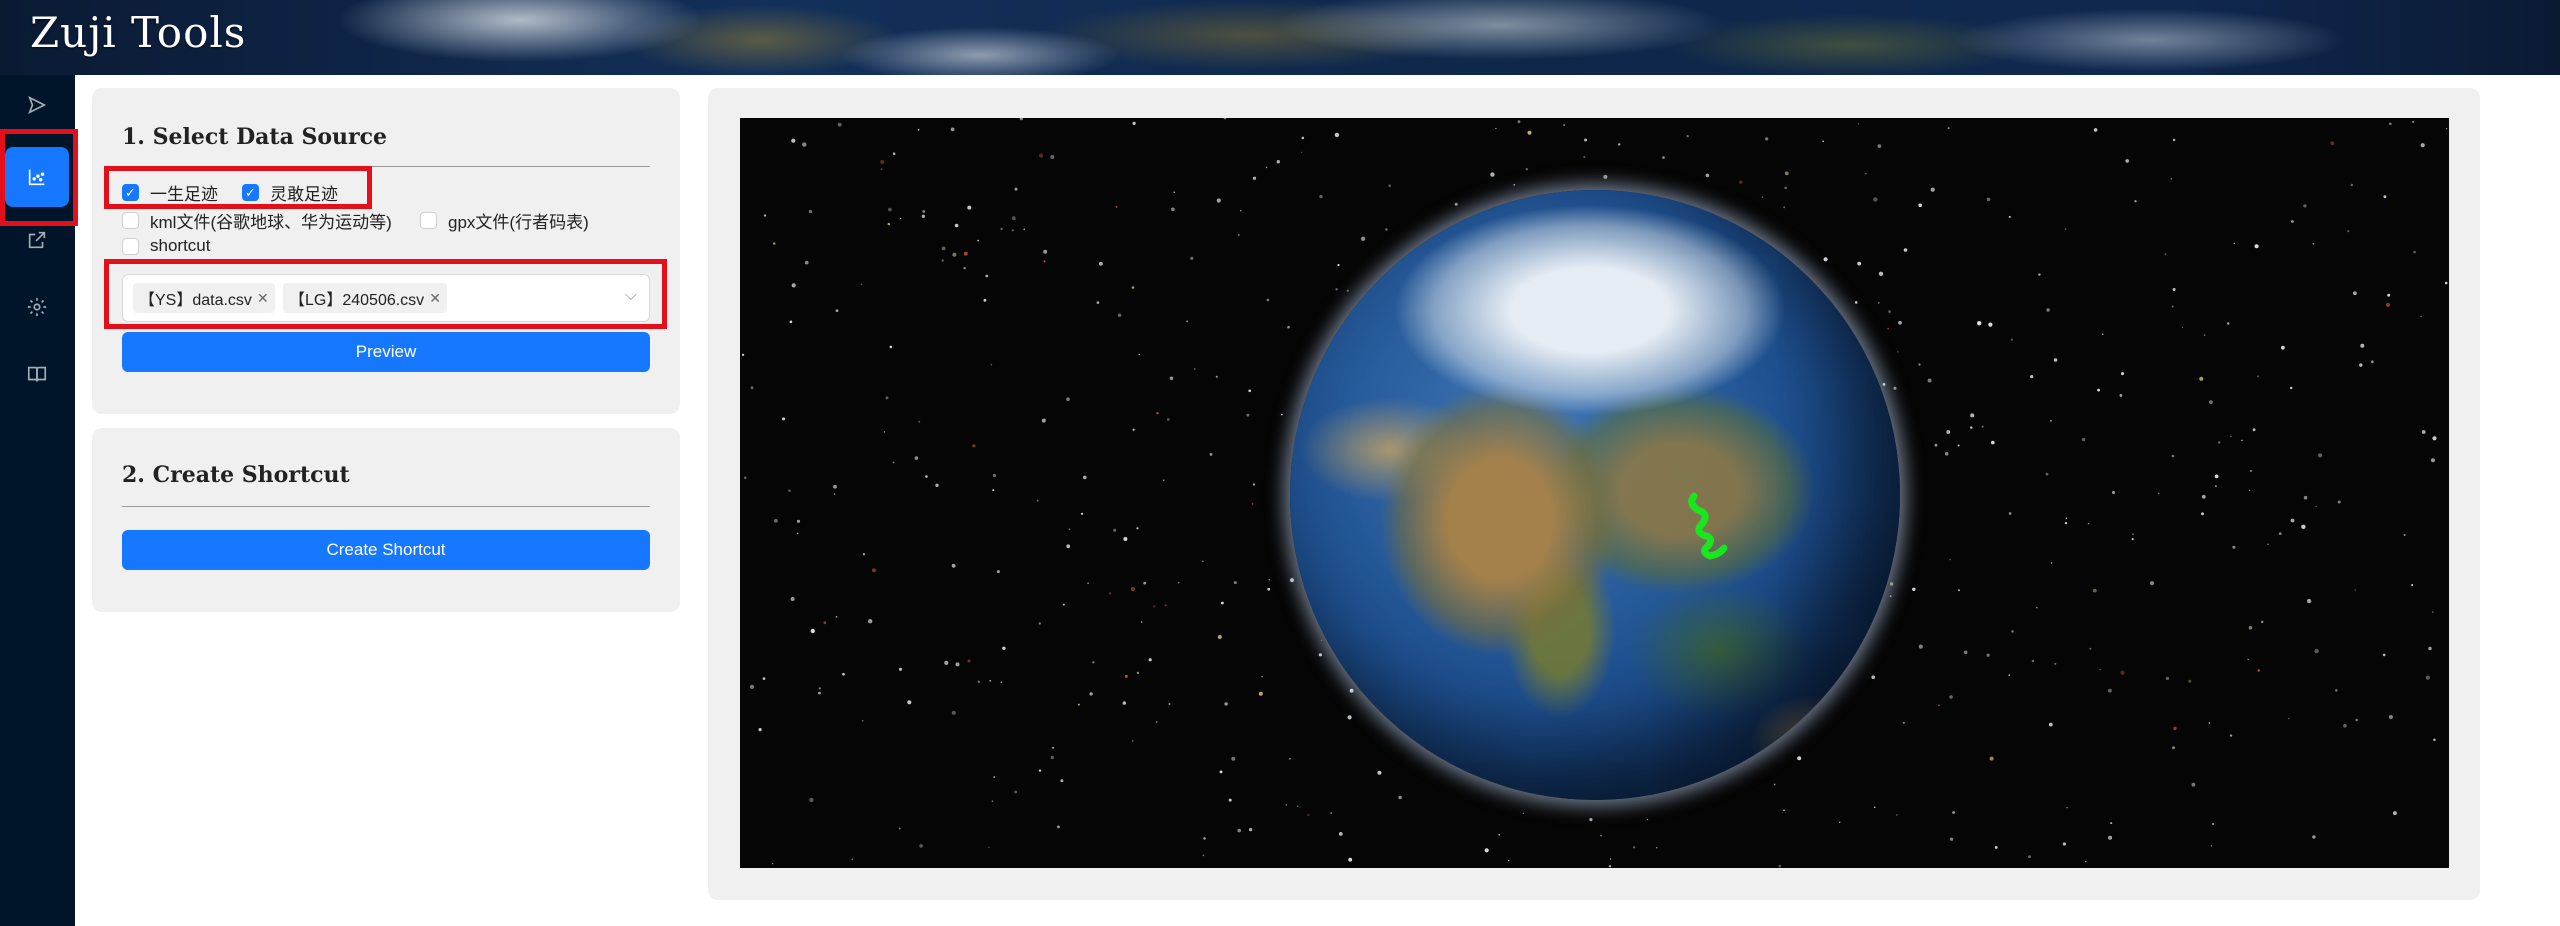  What do you see at coordinates (386, 550) in the screenshot?
I see `create-shortcut-button: Create Shortcut` at bounding box center [386, 550].